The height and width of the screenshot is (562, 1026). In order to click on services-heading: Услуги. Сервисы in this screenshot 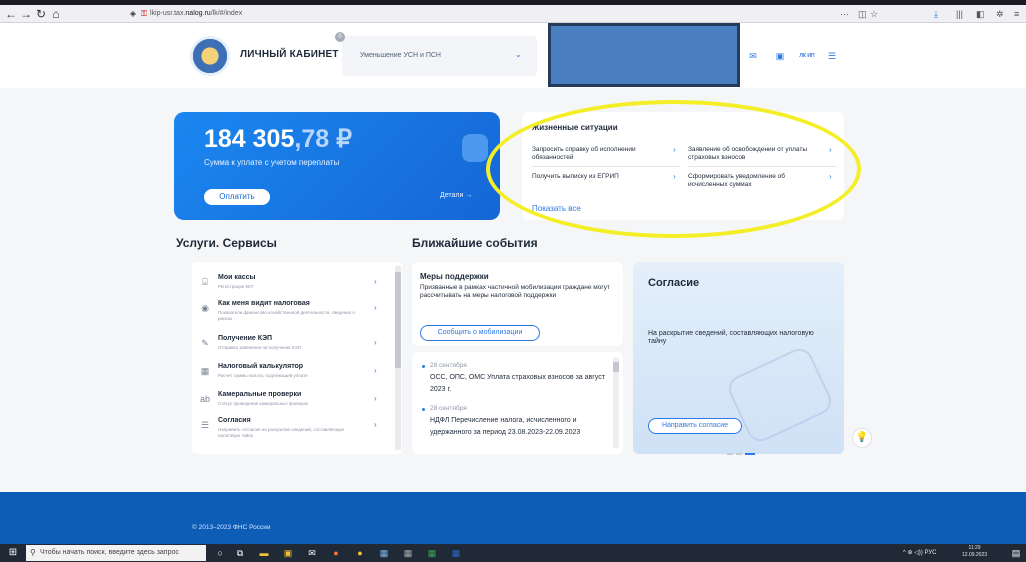, I will do `click(226, 243)`.